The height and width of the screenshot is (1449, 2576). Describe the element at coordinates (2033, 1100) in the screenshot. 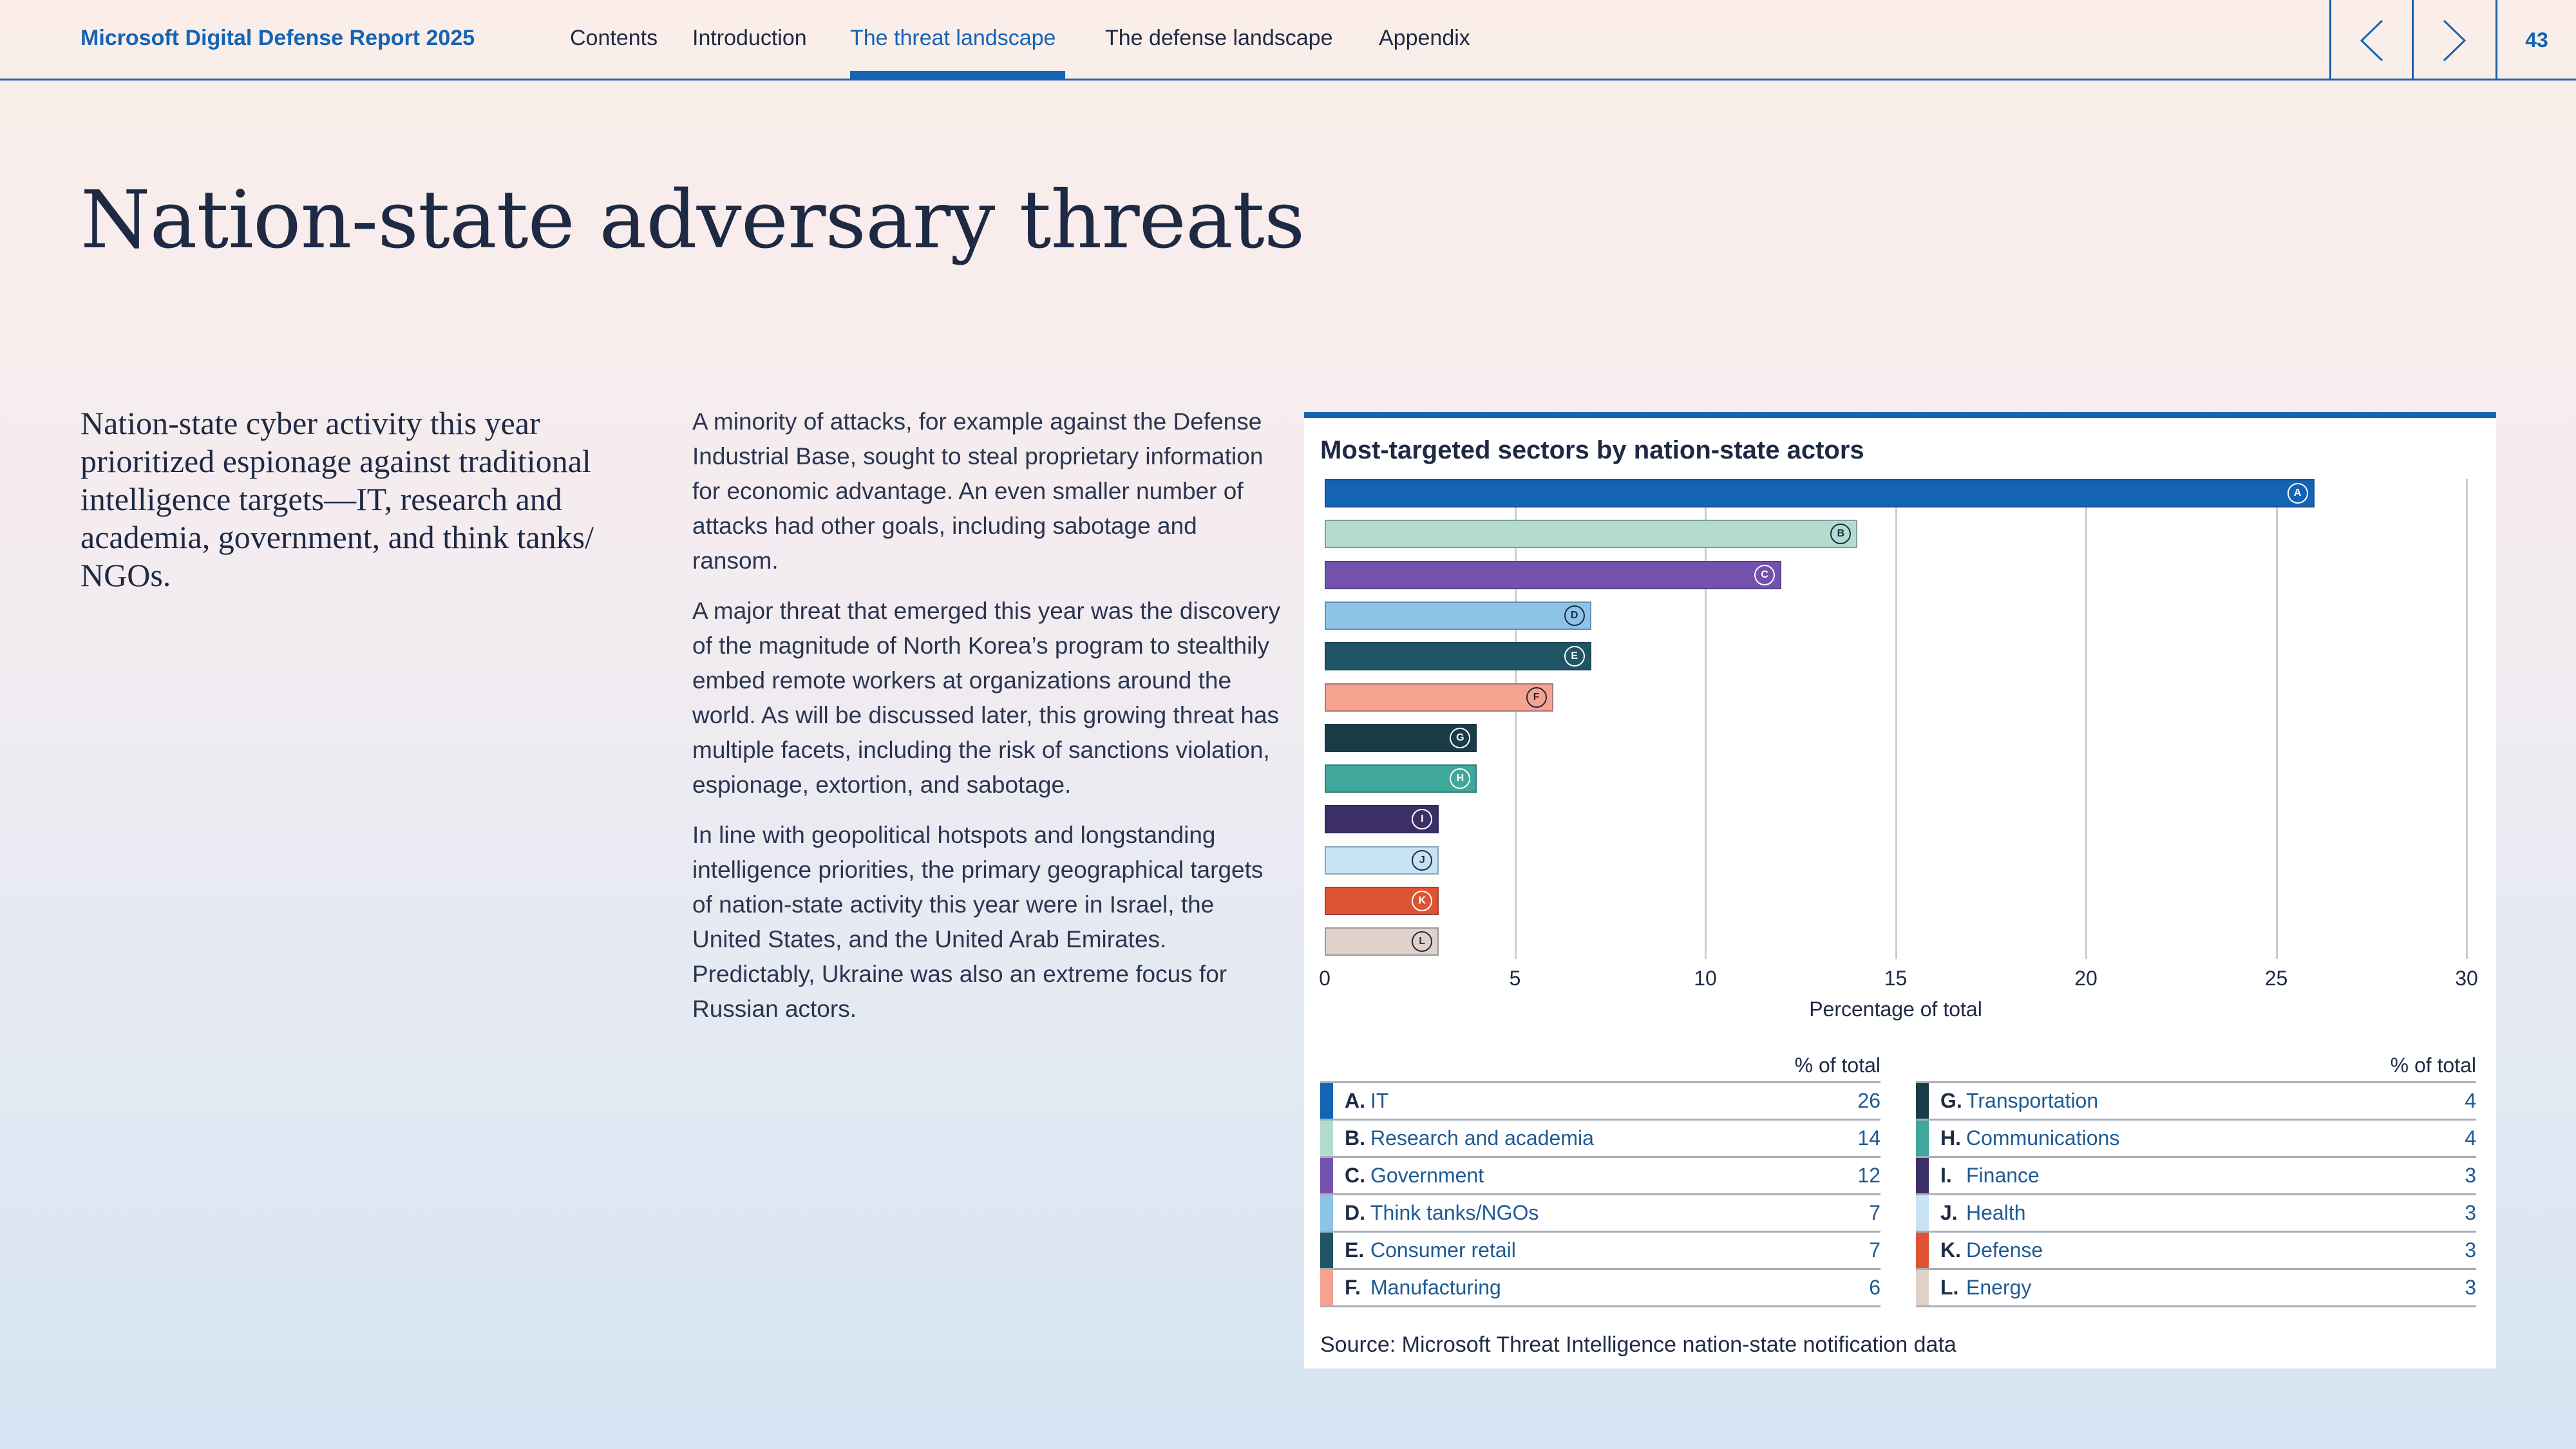

I see `legend-sector-name: Transportation` at that location.